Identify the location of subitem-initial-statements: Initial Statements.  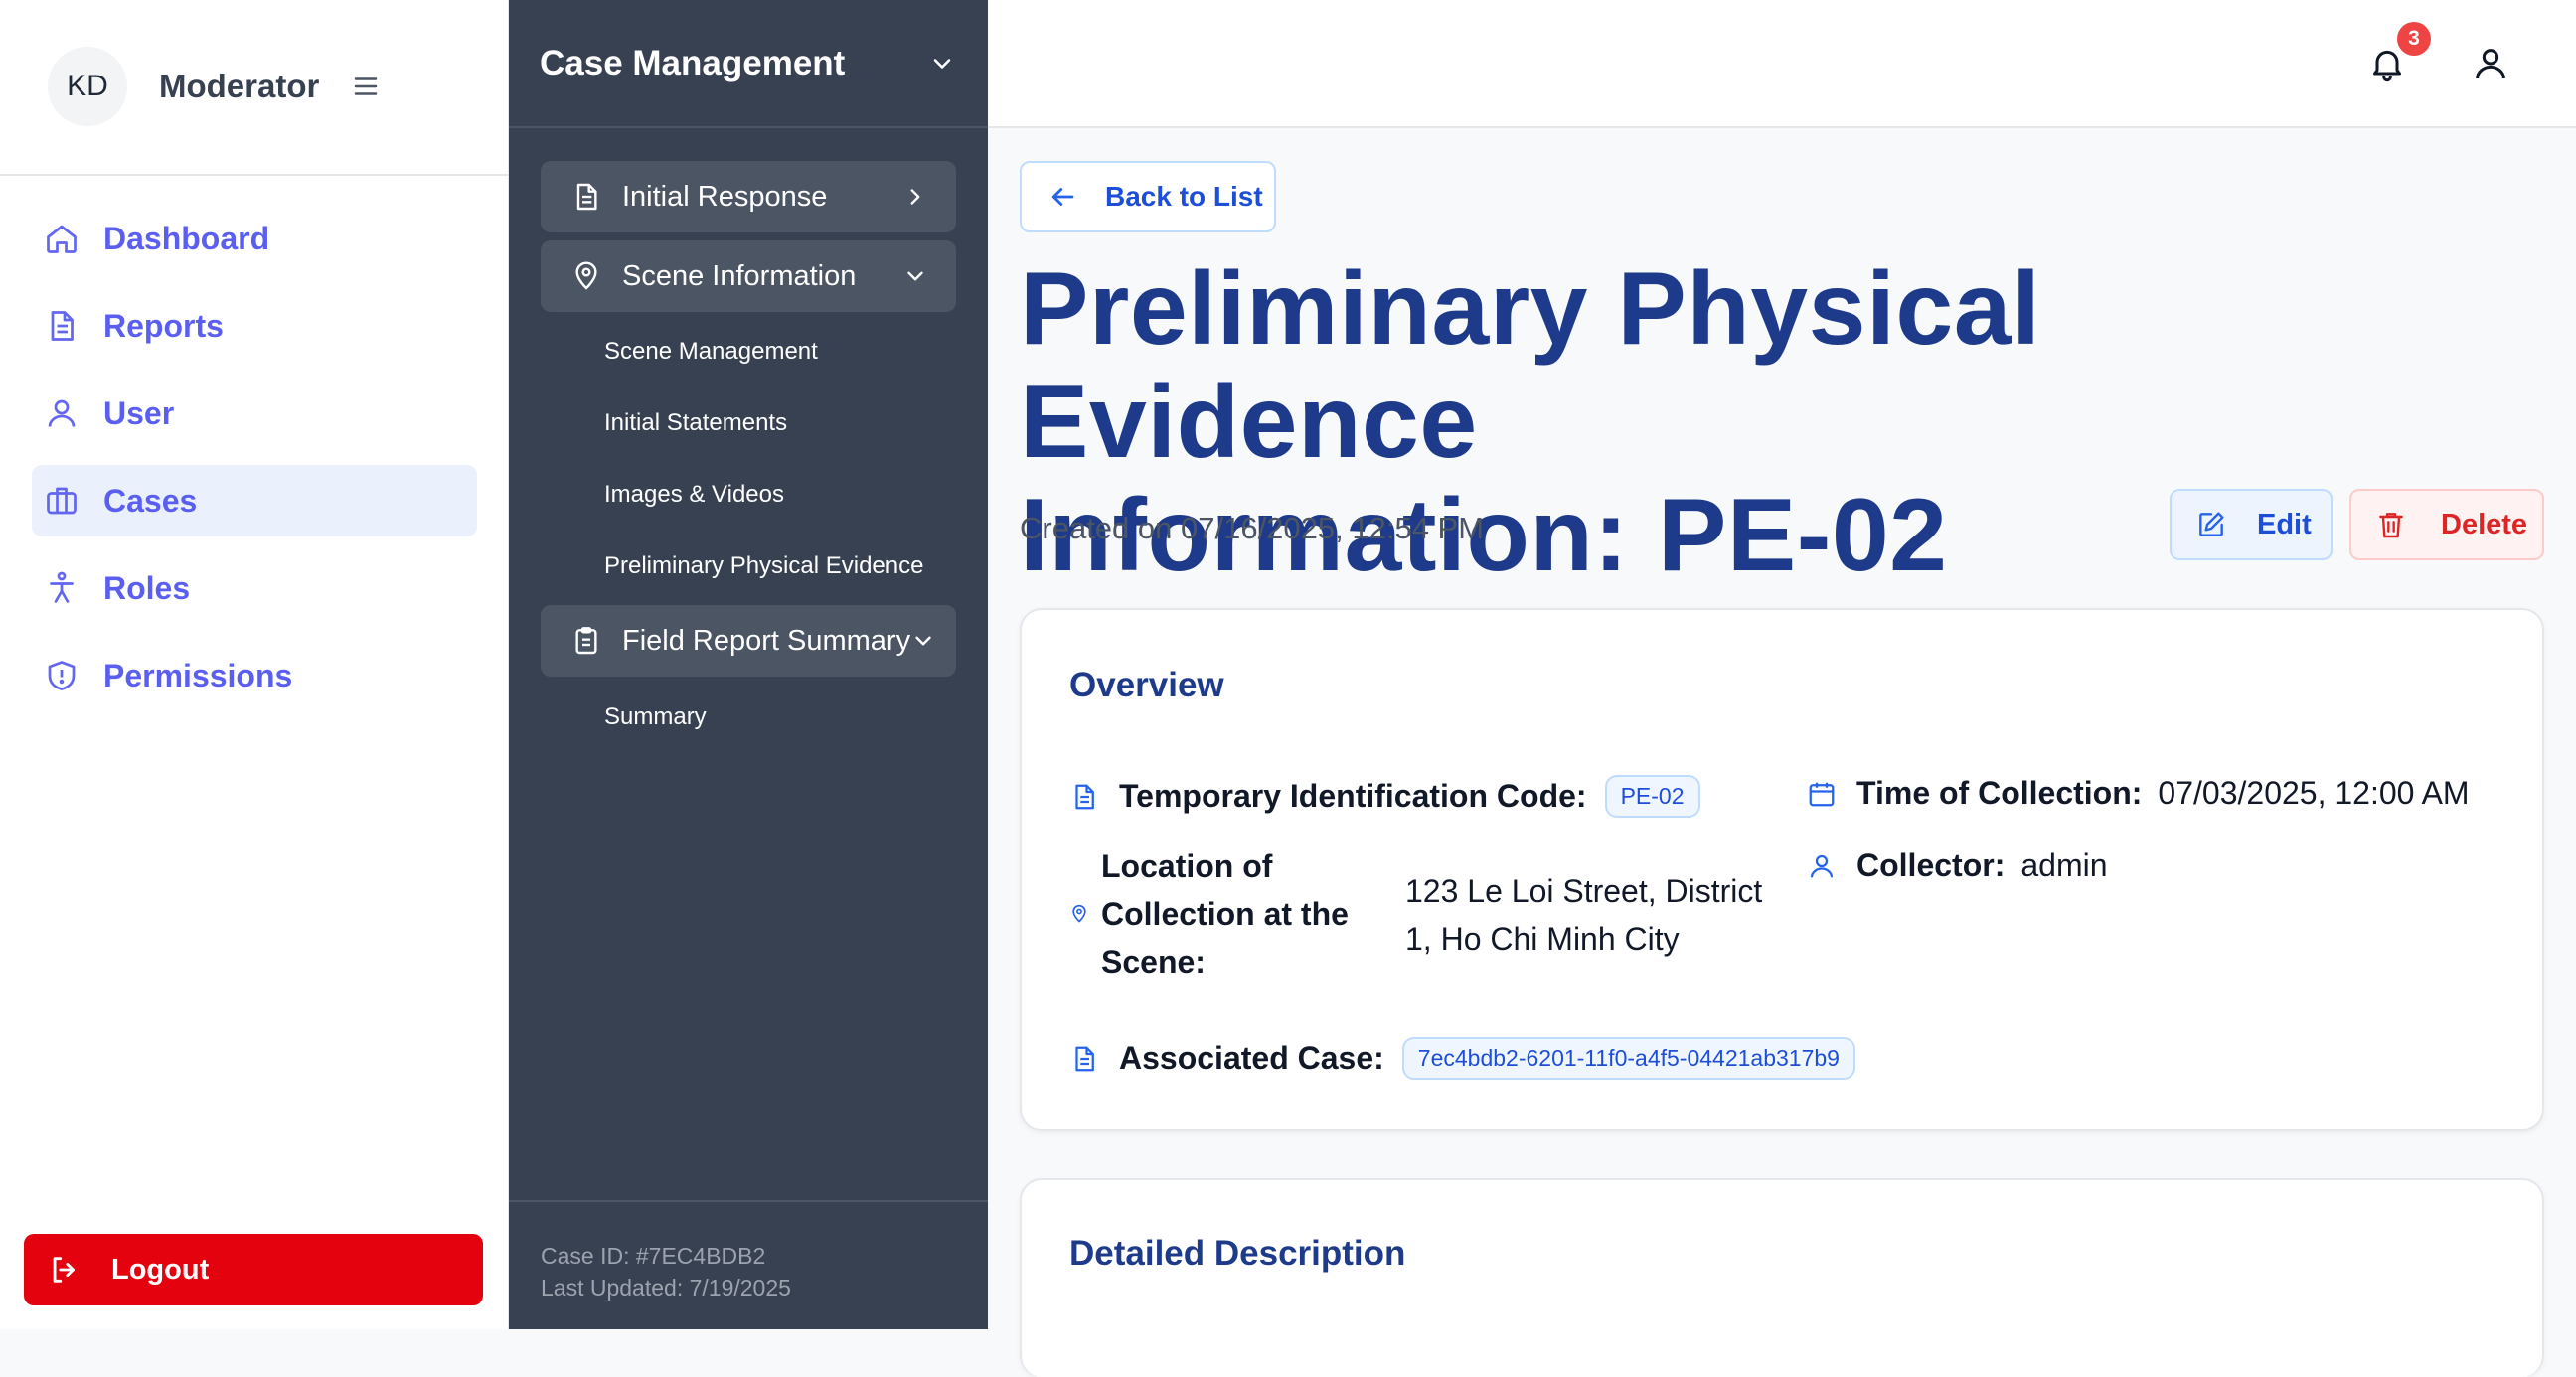
(695, 423).